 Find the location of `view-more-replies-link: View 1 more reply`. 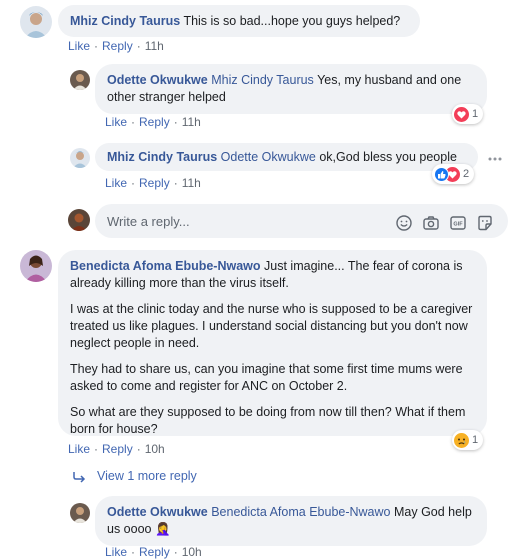

view-more-replies-link: View 1 more reply is located at coordinates (147, 476).